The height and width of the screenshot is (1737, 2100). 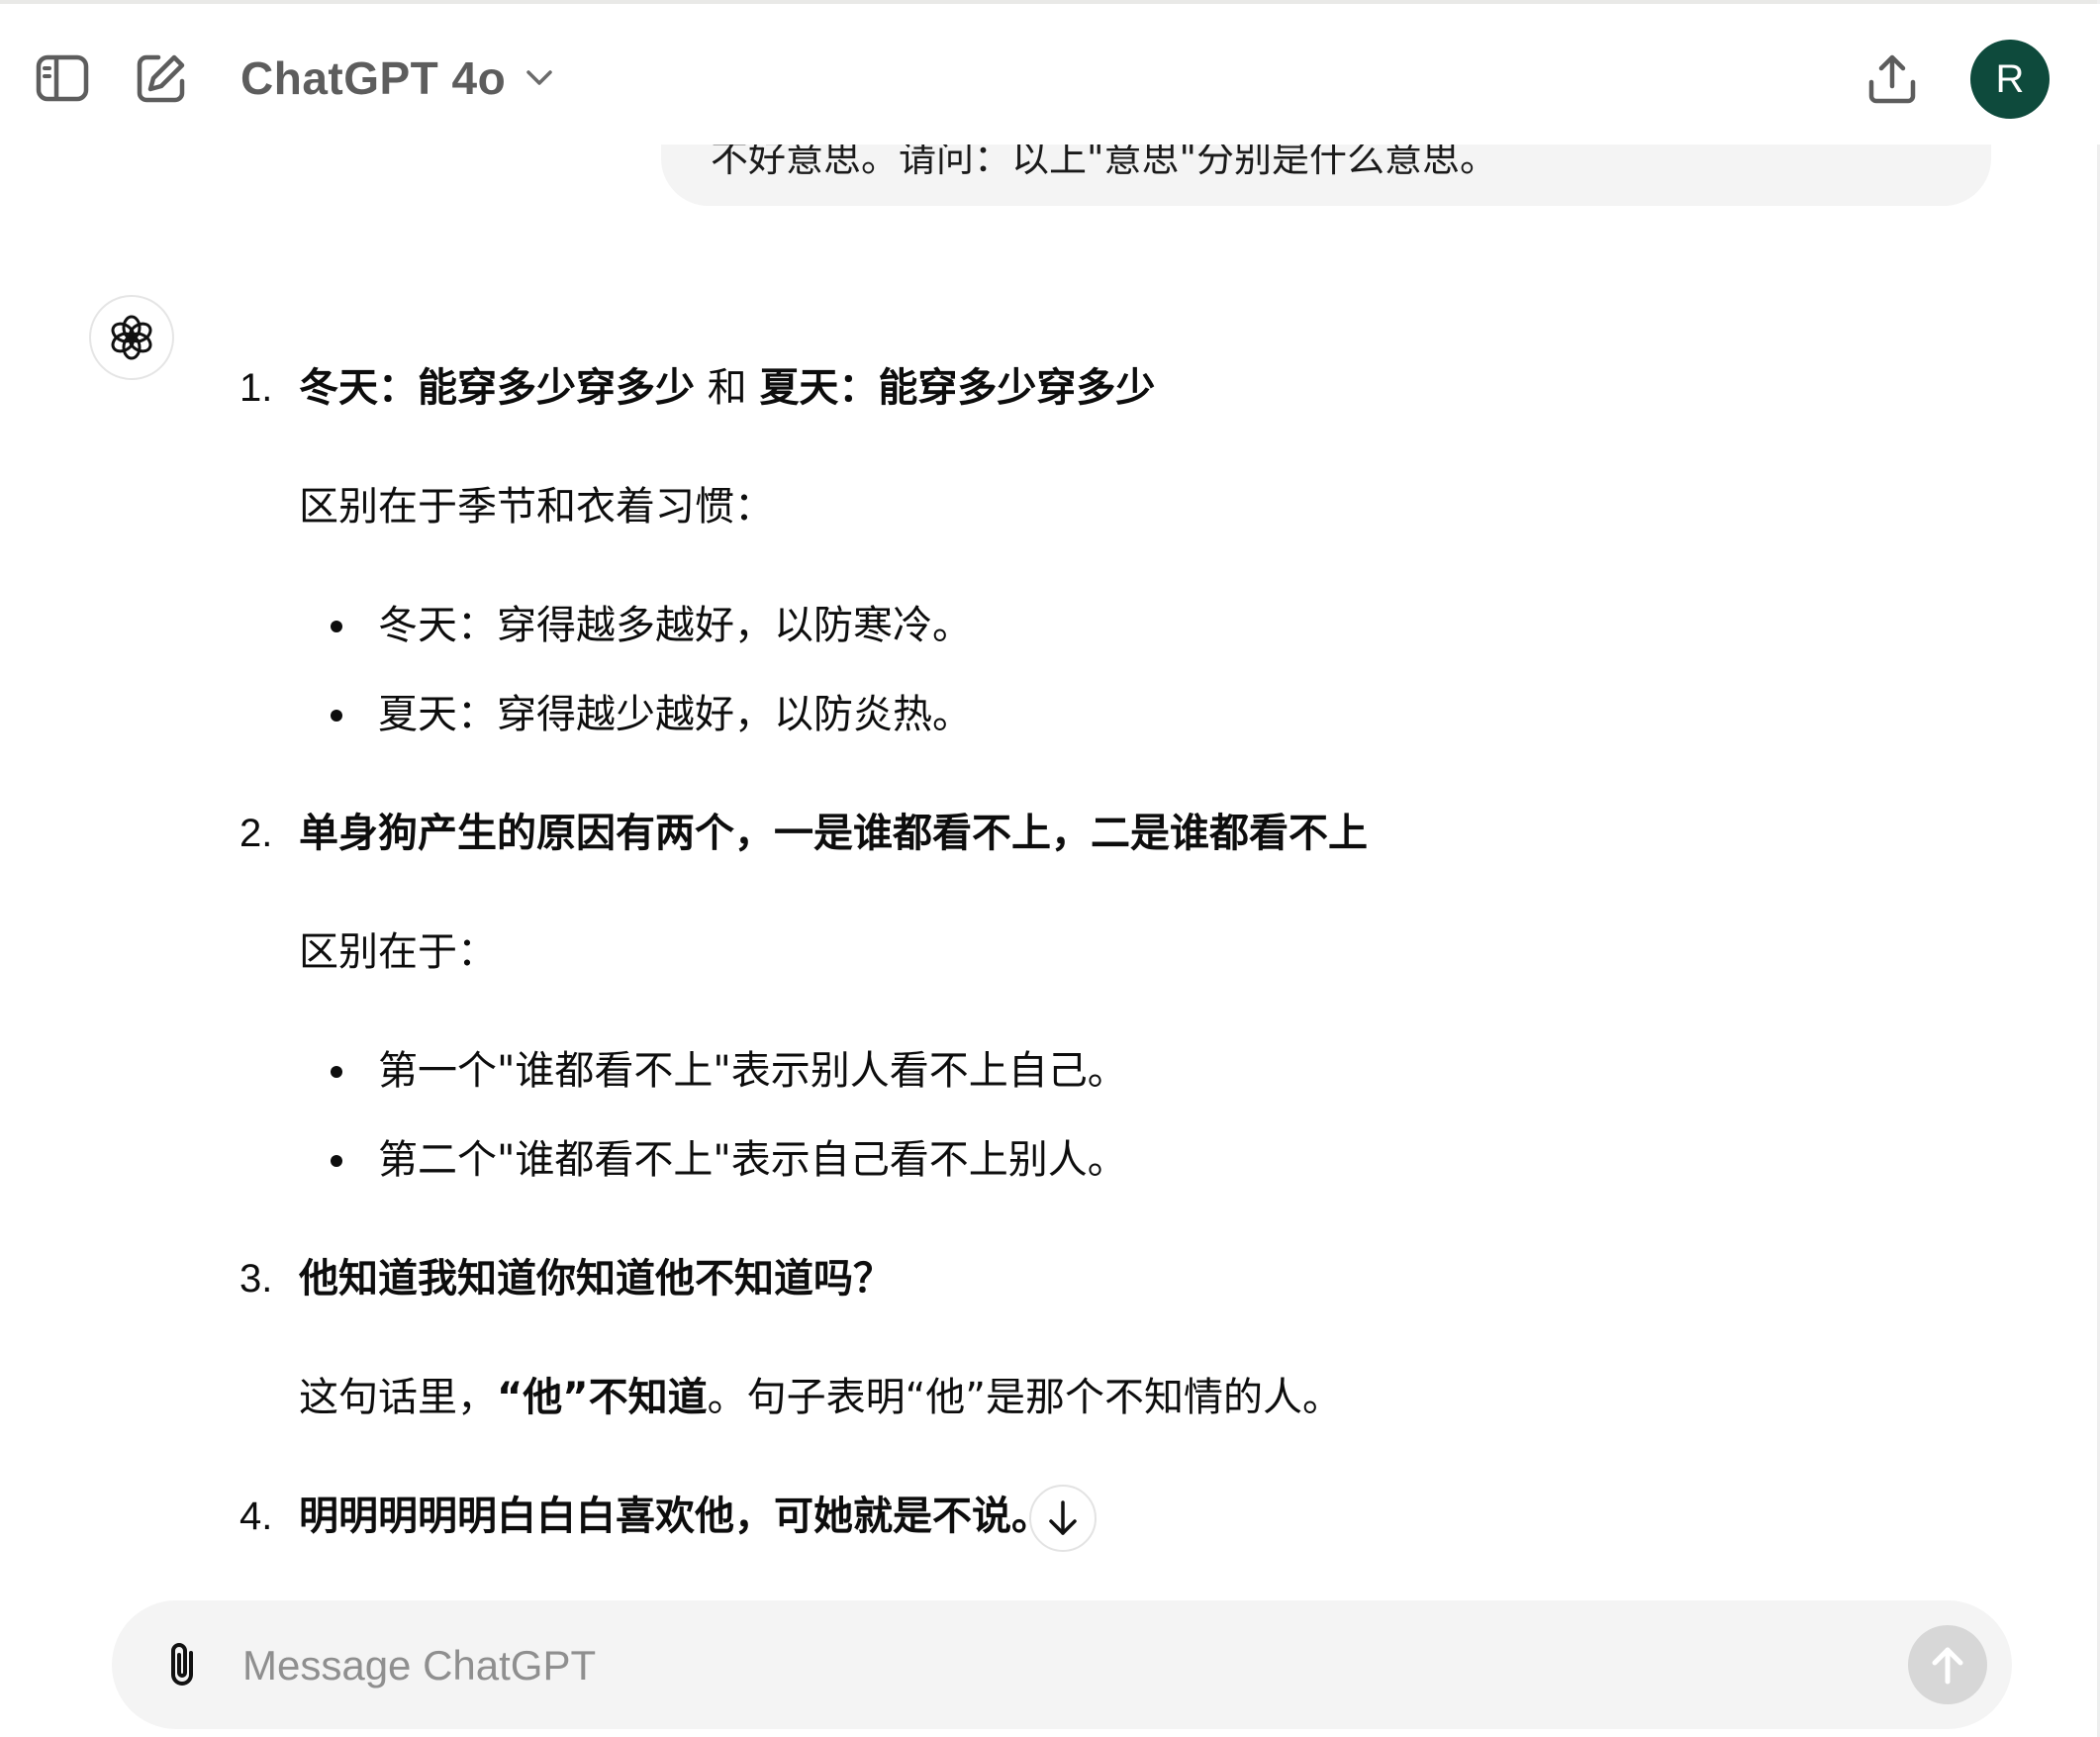 What do you see at coordinates (602, 1398) in the screenshot?
I see `body-part-bold: “他”不知道` at bounding box center [602, 1398].